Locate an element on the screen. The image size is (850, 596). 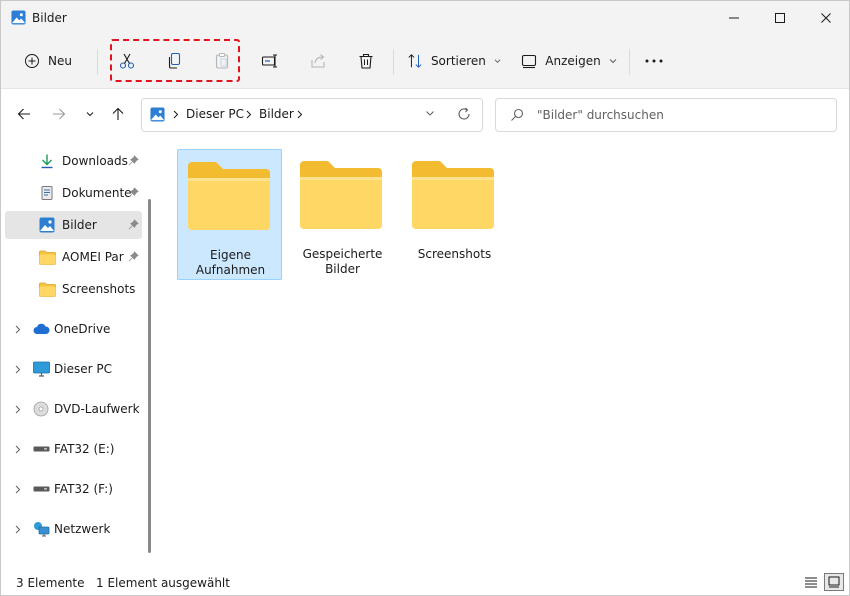
window-title: Bilder is located at coordinates (49, 18).